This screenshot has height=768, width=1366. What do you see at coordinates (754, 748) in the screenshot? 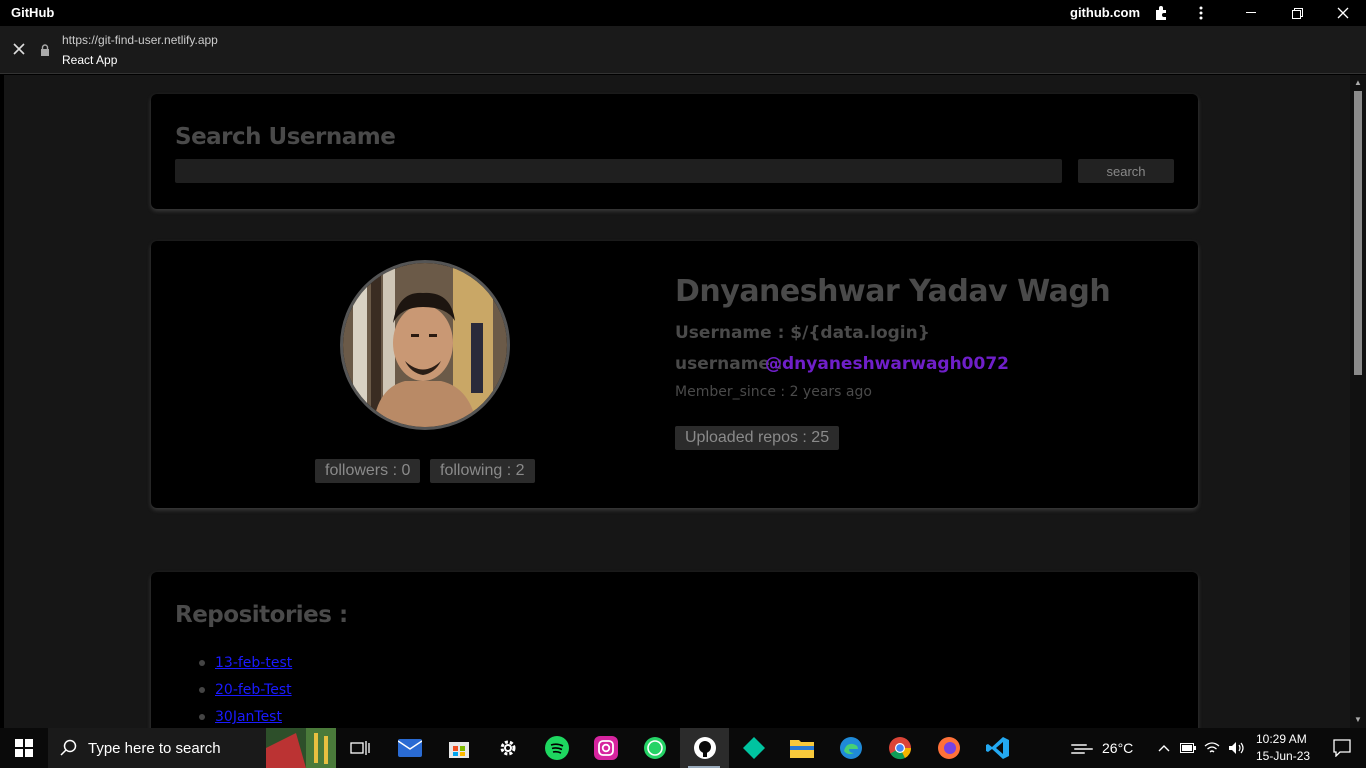
I see `diamond-app-icon` at bounding box center [754, 748].